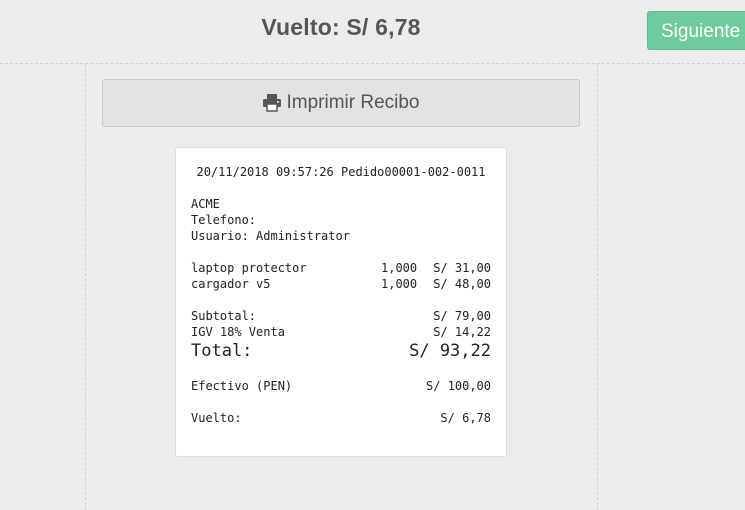 This screenshot has height=510, width=745. What do you see at coordinates (270, 236) in the screenshot?
I see `receipt-user: Usuario: Administrator` at bounding box center [270, 236].